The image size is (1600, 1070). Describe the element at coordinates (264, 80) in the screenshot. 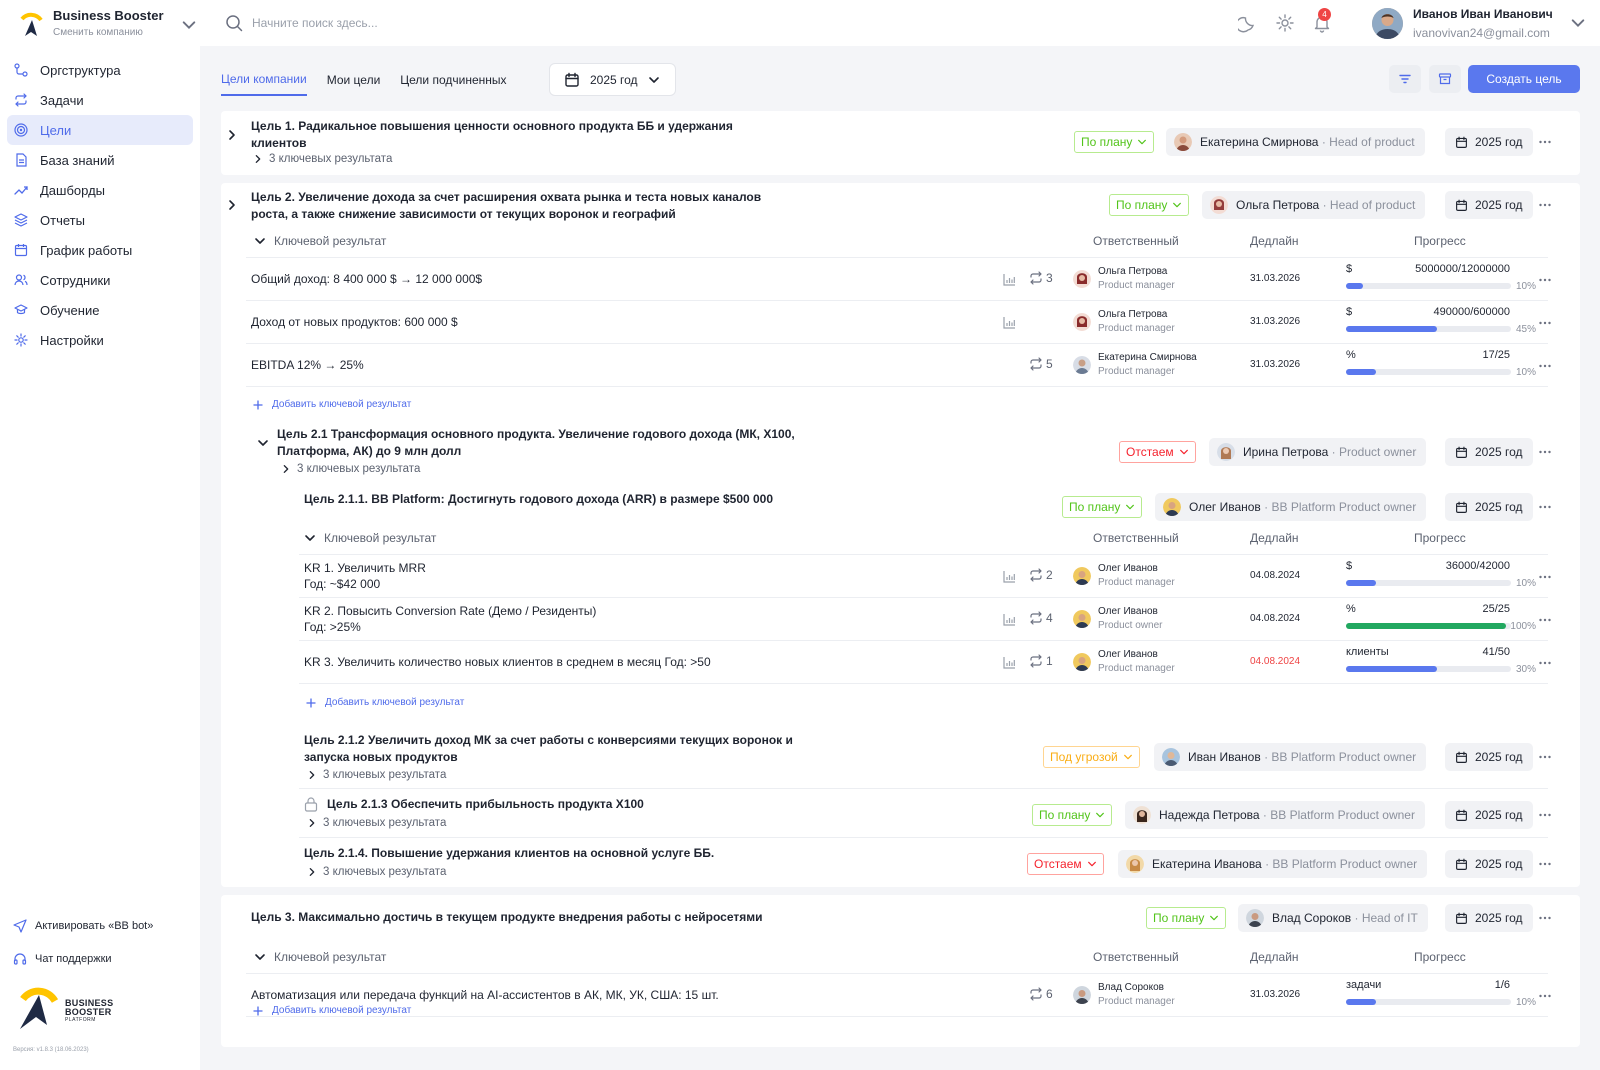

I see `tab-company-goals: Цели компании` at that location.